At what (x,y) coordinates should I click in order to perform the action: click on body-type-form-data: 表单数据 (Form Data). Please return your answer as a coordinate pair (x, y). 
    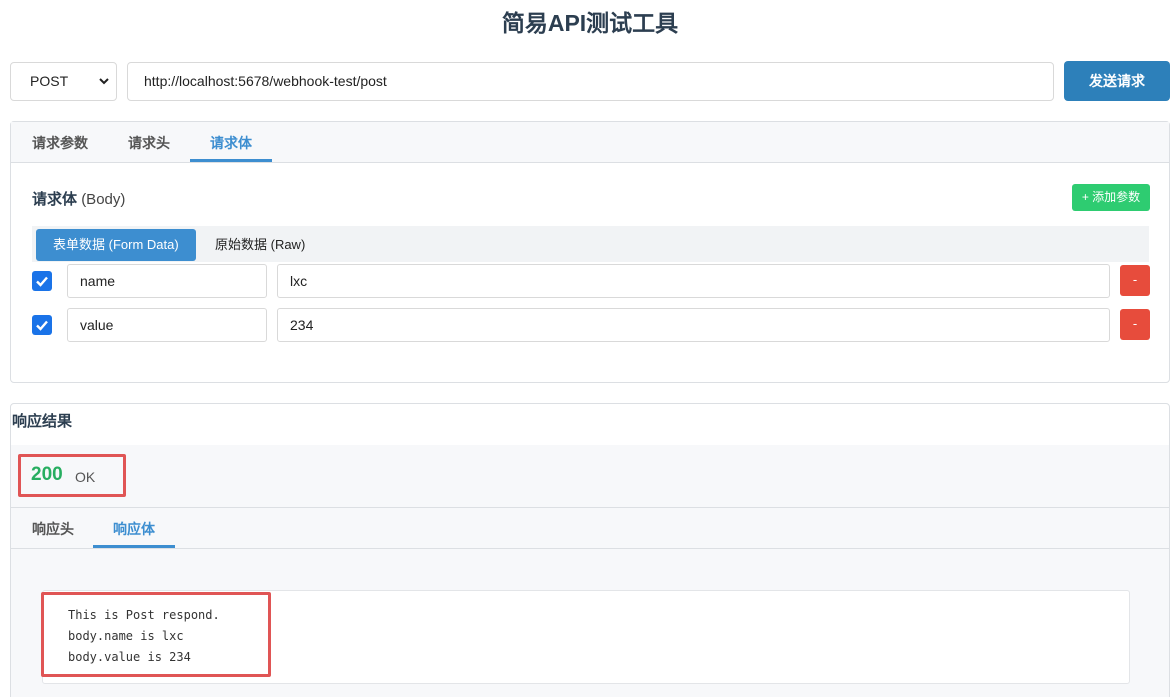
    Looking at the image, I should click on (116, 245).